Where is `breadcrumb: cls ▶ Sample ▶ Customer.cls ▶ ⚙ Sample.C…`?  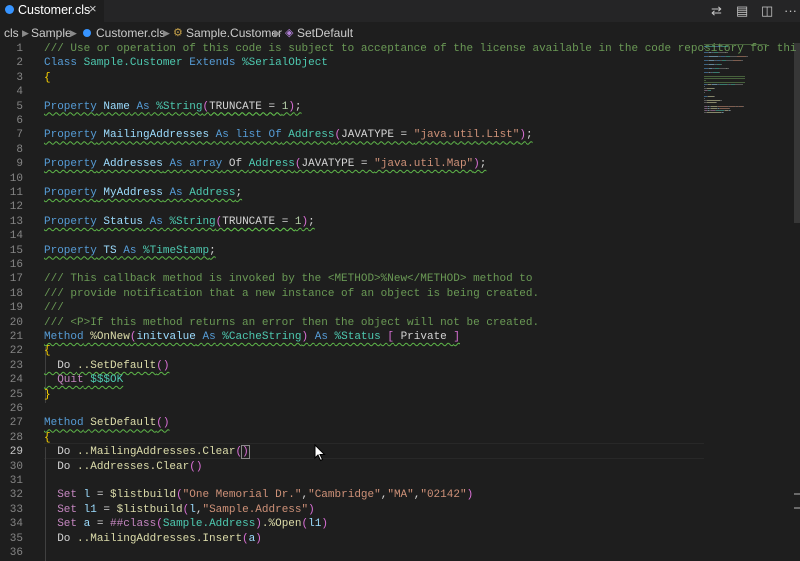 breadcrumb: cls ▶ Sample ▶ Customer.cls ▶ ⚙ Sample.C… is located at coordinates (400, 32).